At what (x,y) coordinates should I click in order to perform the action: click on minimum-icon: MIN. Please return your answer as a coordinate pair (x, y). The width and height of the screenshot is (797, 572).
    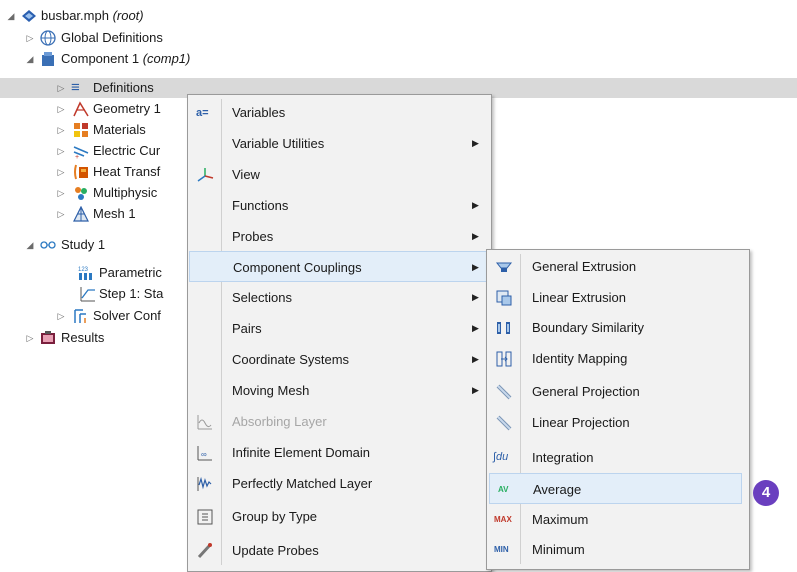
    Looking at the image, I should click on (501, 549).